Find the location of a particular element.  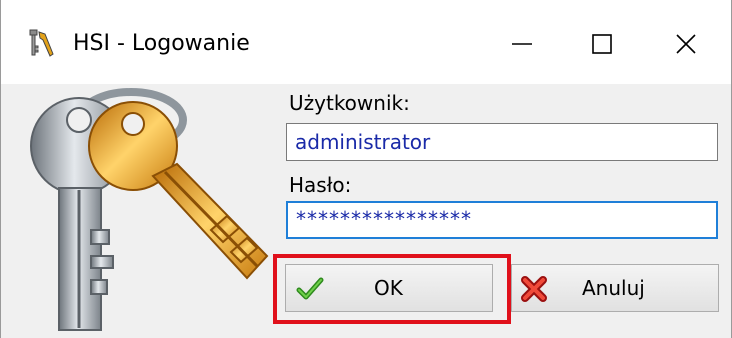

password-input: **************** is located at coordinates (502, 220).